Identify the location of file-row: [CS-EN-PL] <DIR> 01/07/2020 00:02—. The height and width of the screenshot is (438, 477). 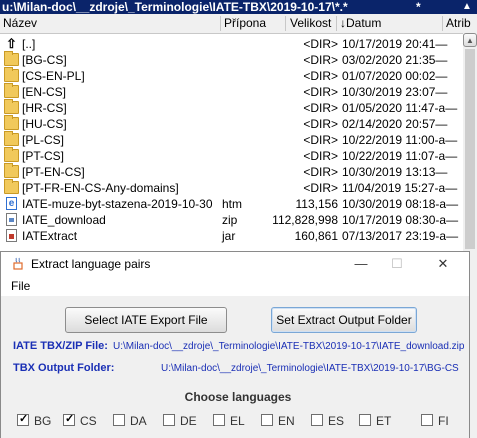
(231, 75).